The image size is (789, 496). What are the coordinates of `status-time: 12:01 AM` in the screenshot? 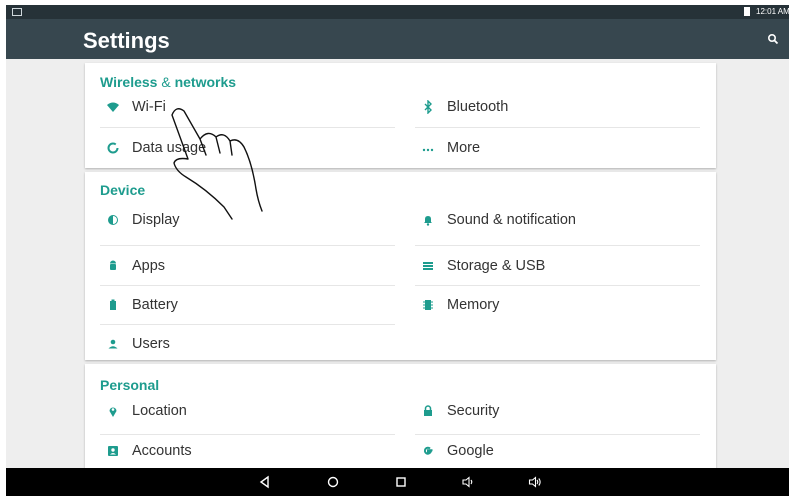 It's located at (772, 11).